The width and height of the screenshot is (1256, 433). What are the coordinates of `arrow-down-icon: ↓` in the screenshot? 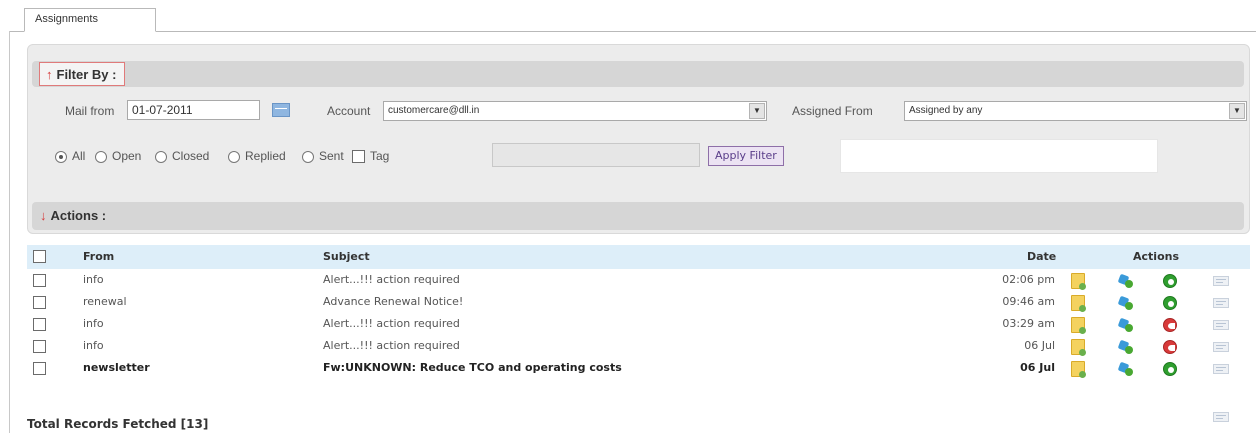 It's located at (43, 215).